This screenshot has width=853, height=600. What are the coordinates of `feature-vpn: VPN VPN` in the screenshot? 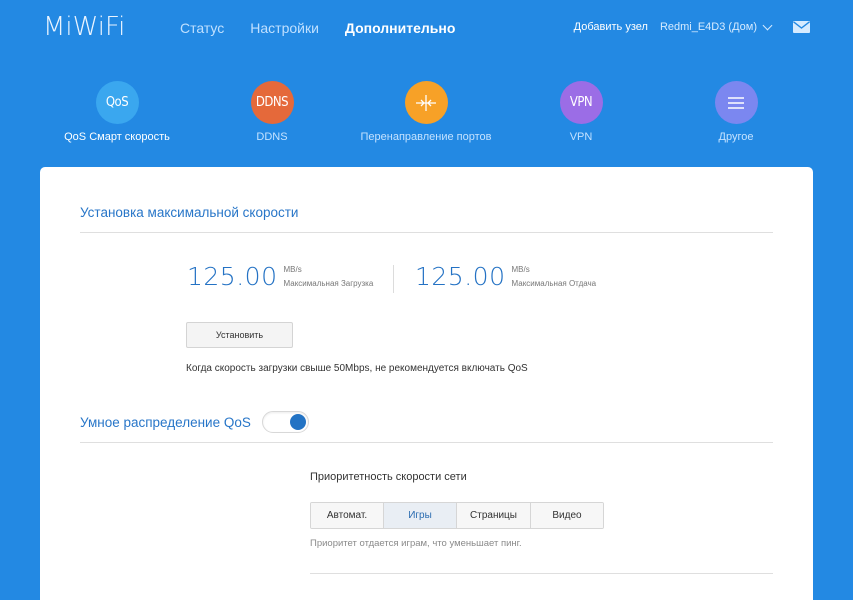 It's located at (581, 112).